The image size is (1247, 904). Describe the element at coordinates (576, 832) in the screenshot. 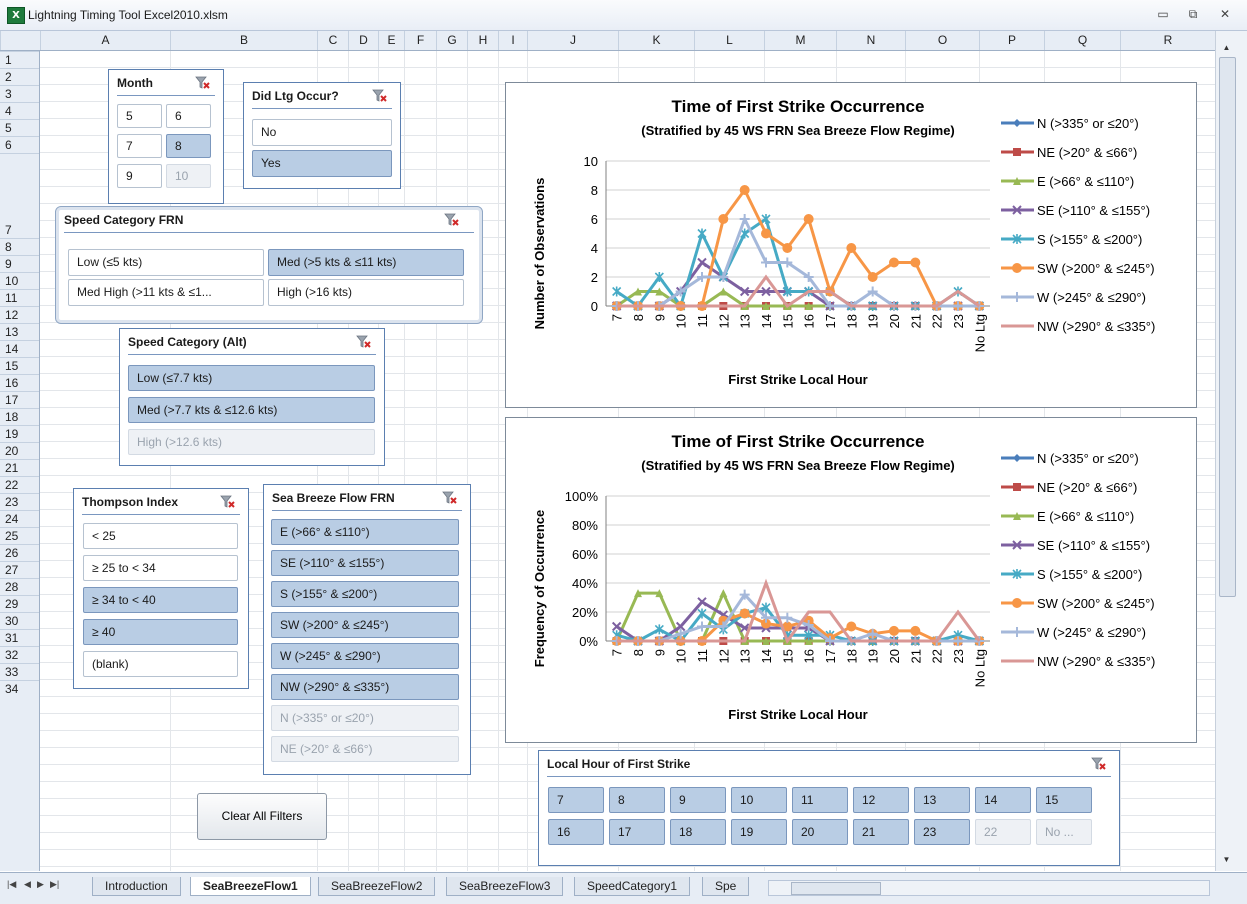

I see `slicer-item: 16` at that location.